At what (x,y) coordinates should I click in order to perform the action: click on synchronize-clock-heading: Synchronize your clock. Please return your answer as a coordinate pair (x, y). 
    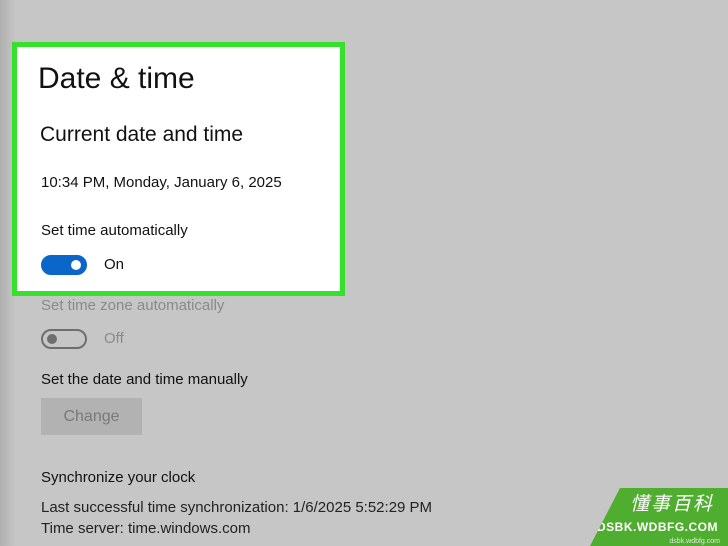
    Looking at the image, I should click on (118, 477).